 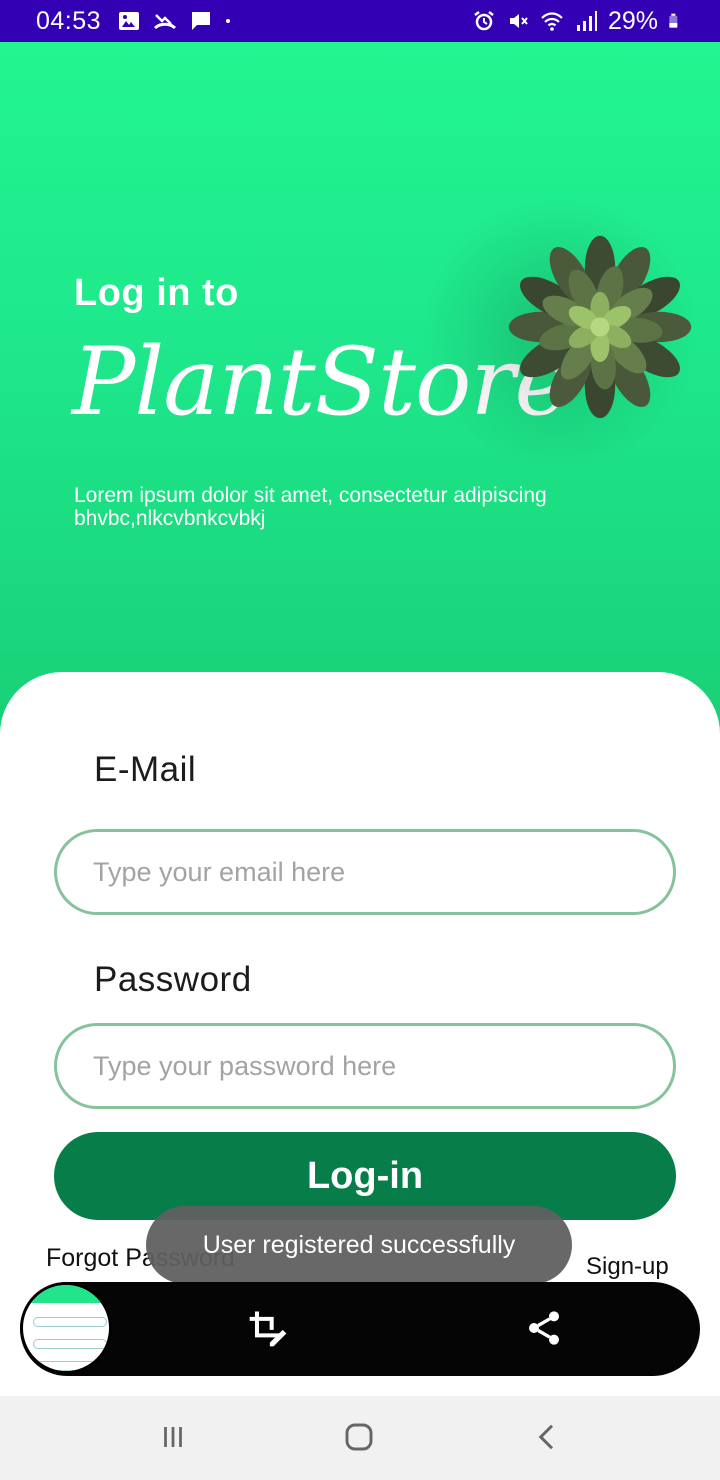 I want to click on password-label: Password, so click(x=173, y=979).